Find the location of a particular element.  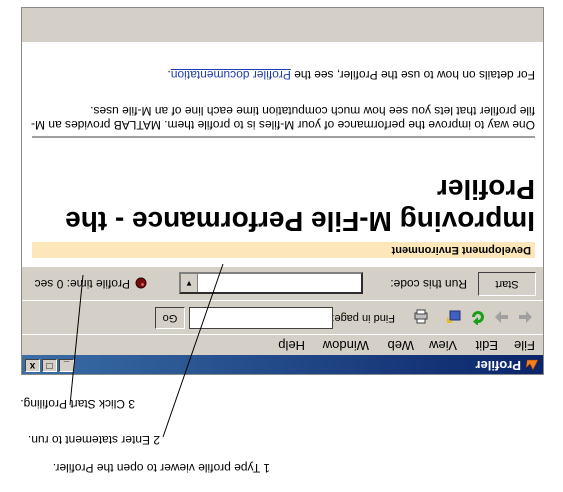

callout-lines is located at coordinates (146, 350).